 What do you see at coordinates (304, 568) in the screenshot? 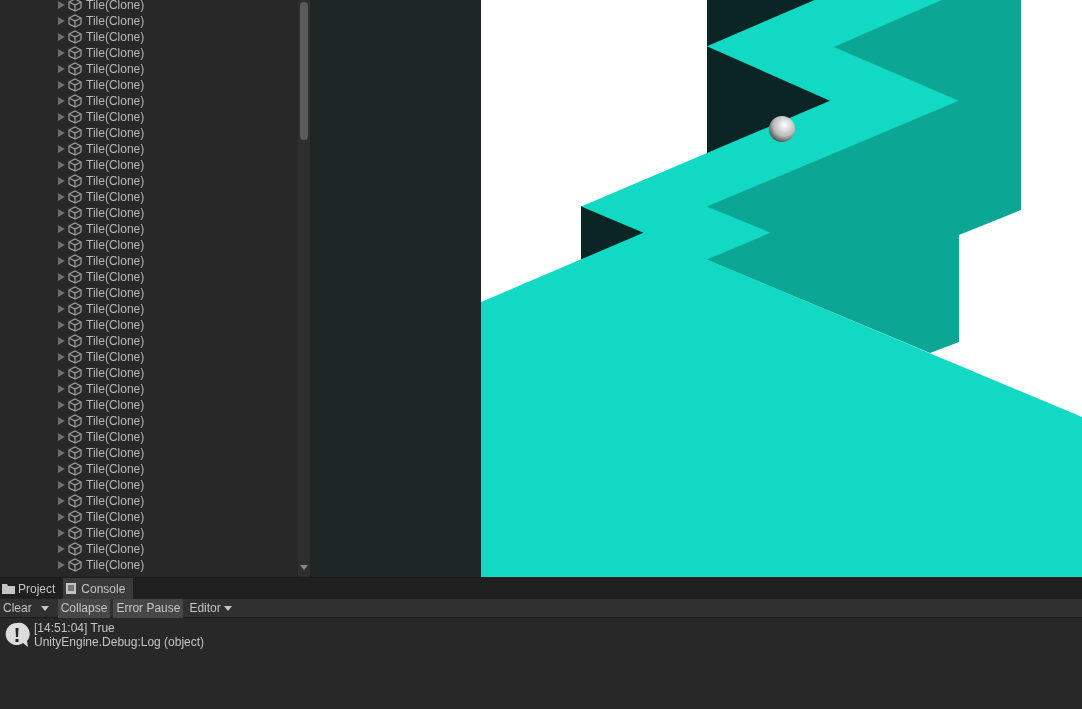
I see `scroll-down-icon` at bounding box center [304, 568].